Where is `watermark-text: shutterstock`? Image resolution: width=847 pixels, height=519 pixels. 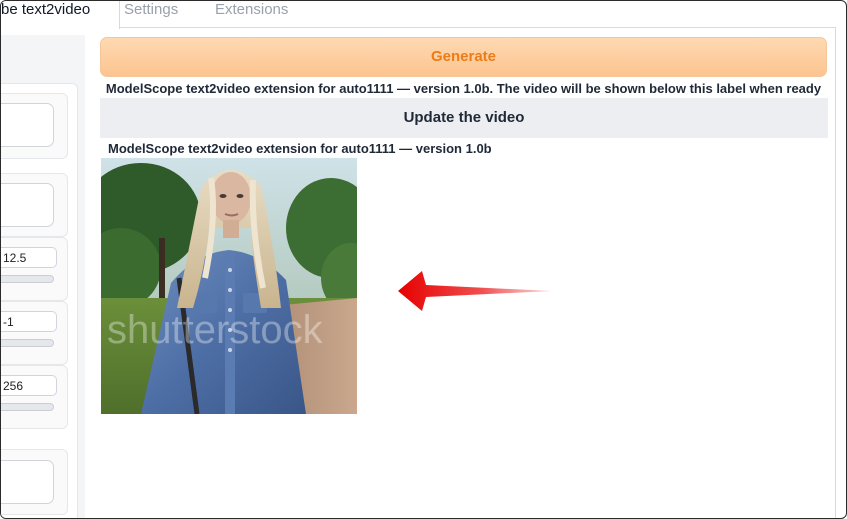 watermark-text: shutterstock is located at coordinates (215, 330).